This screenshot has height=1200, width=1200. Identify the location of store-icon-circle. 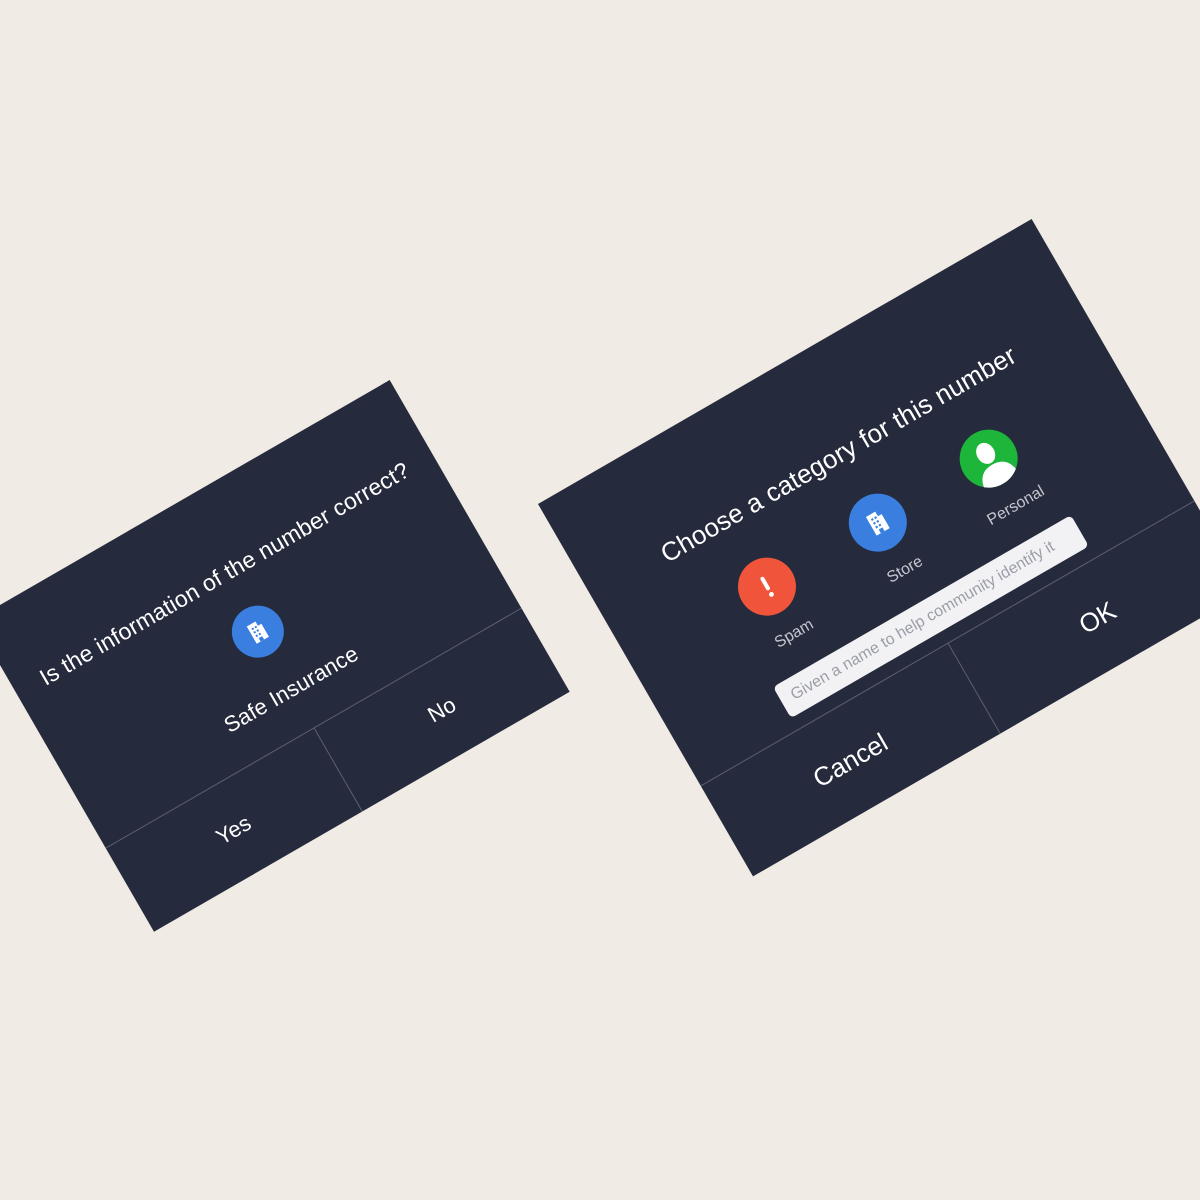
(878, 522).